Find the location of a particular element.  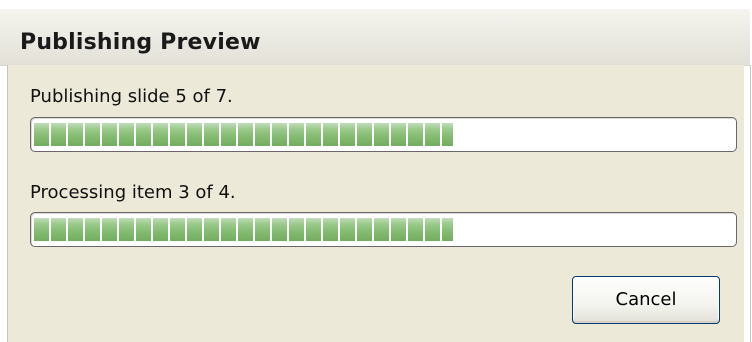

publishing-progress-bar is located at coordinates (383, 134).